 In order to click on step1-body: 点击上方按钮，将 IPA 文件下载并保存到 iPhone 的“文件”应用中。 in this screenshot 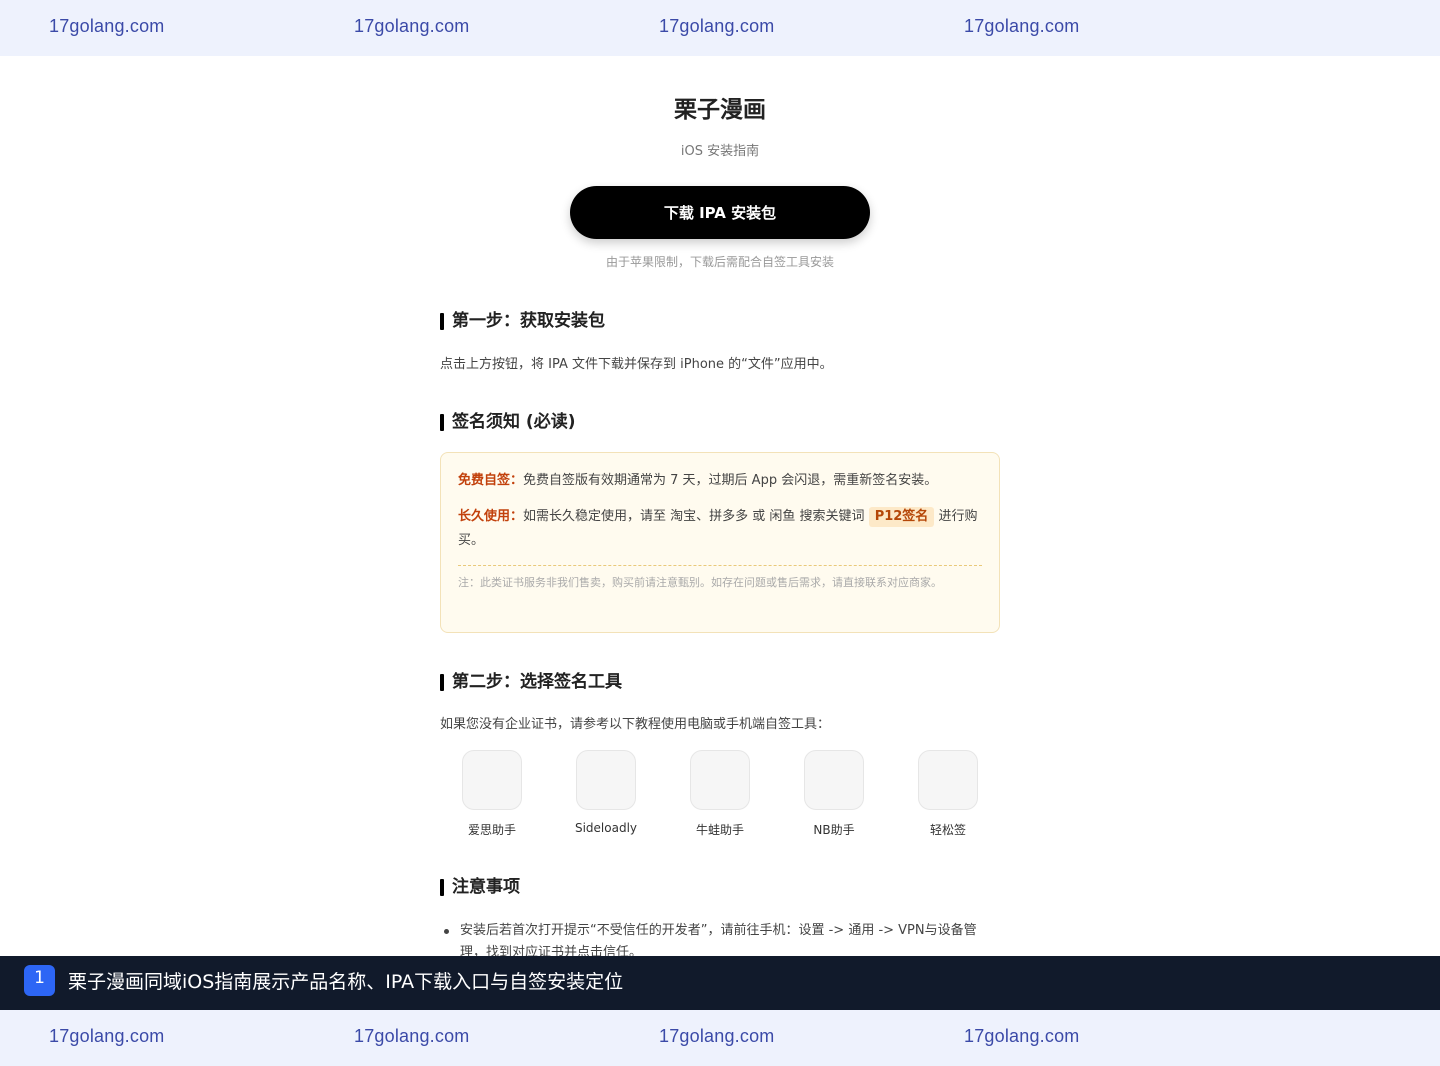, I will do `click(636, 364)`.